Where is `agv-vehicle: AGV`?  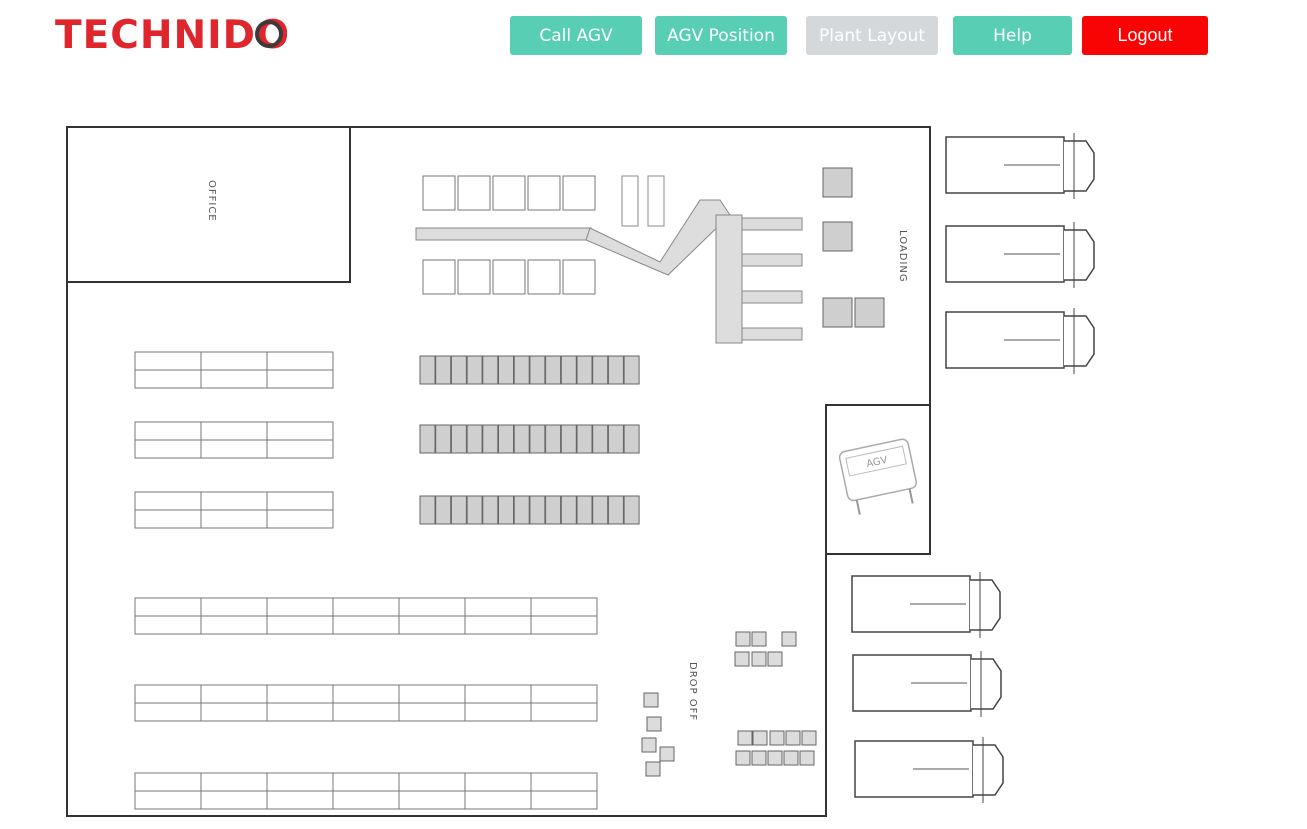
agv-vehicle: AGV is located at coordinates (878, 476).